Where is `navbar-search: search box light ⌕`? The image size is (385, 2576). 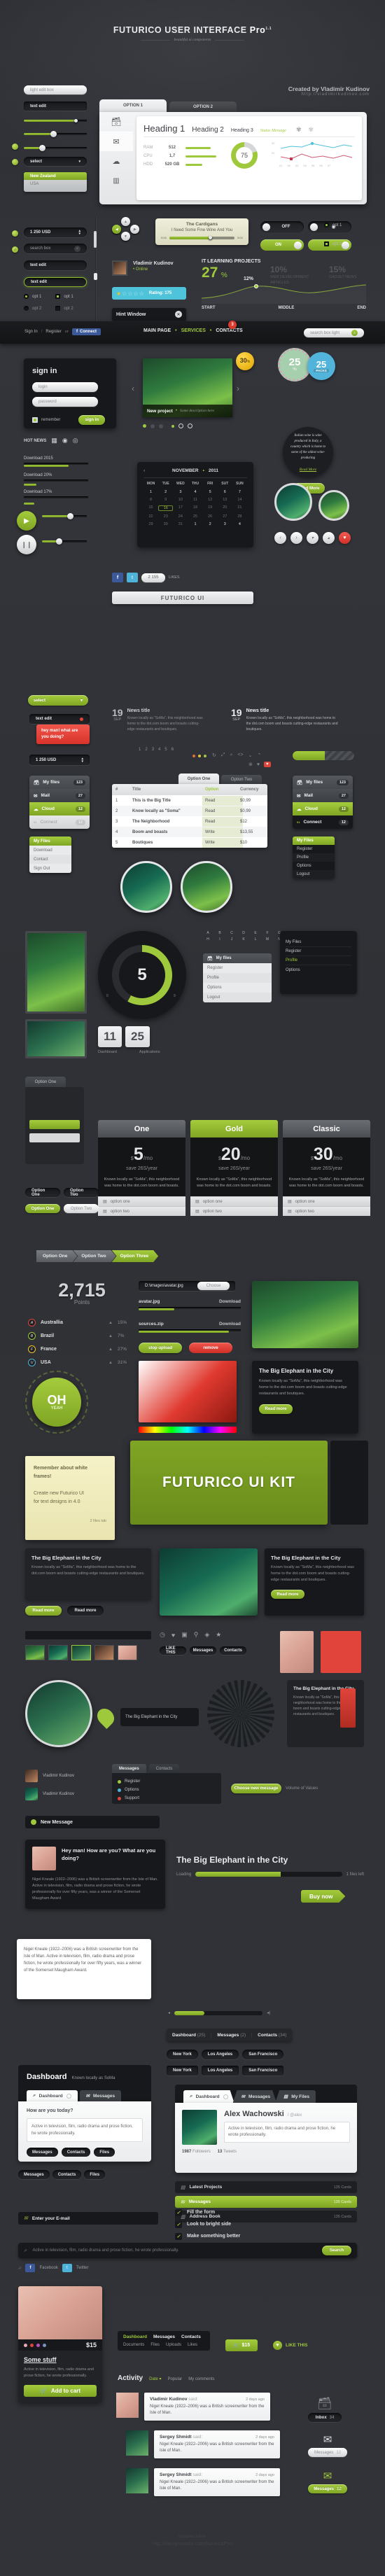
navbar-search: search box light ⌕ is located at coordinates (334, 332).